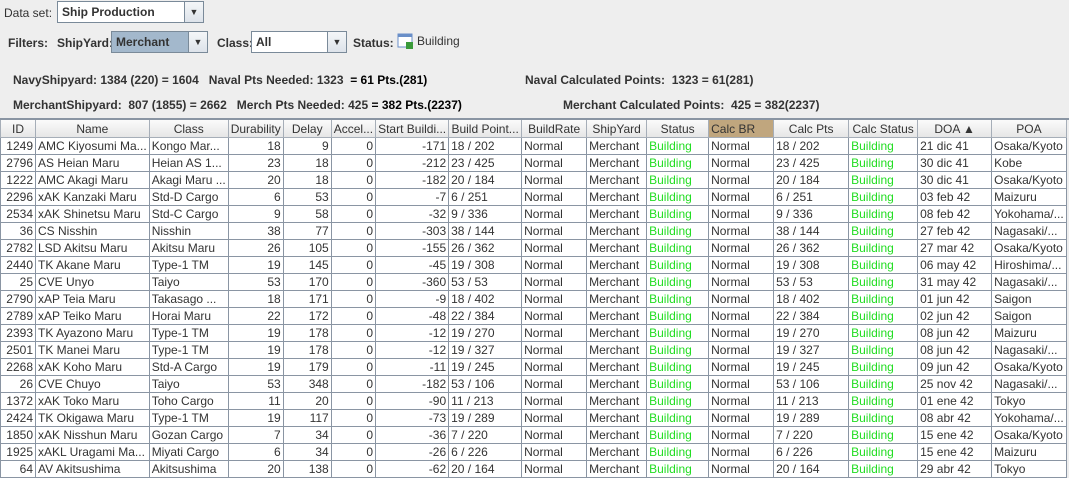 The width and height of the screenshot is (1069, 478). What do you see at coordinates (188, 282) in the screenshot?
I see `table-cell: Taiyo` at bounding box center [188, 282].